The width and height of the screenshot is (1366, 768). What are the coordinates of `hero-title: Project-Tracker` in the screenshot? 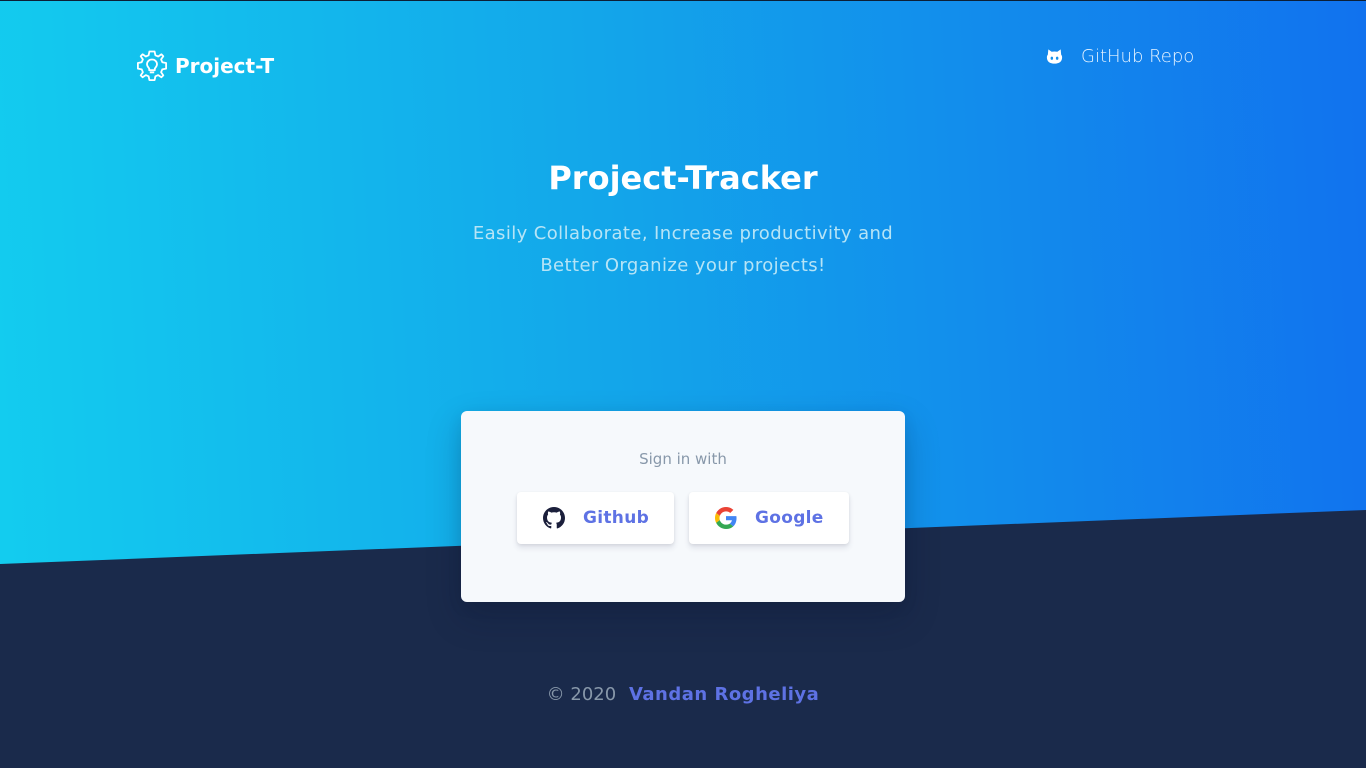 It's located at (683, 178).